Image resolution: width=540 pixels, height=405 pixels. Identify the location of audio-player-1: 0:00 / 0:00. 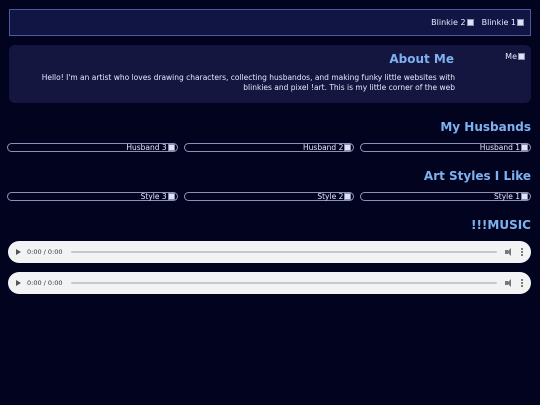
(269, 252).